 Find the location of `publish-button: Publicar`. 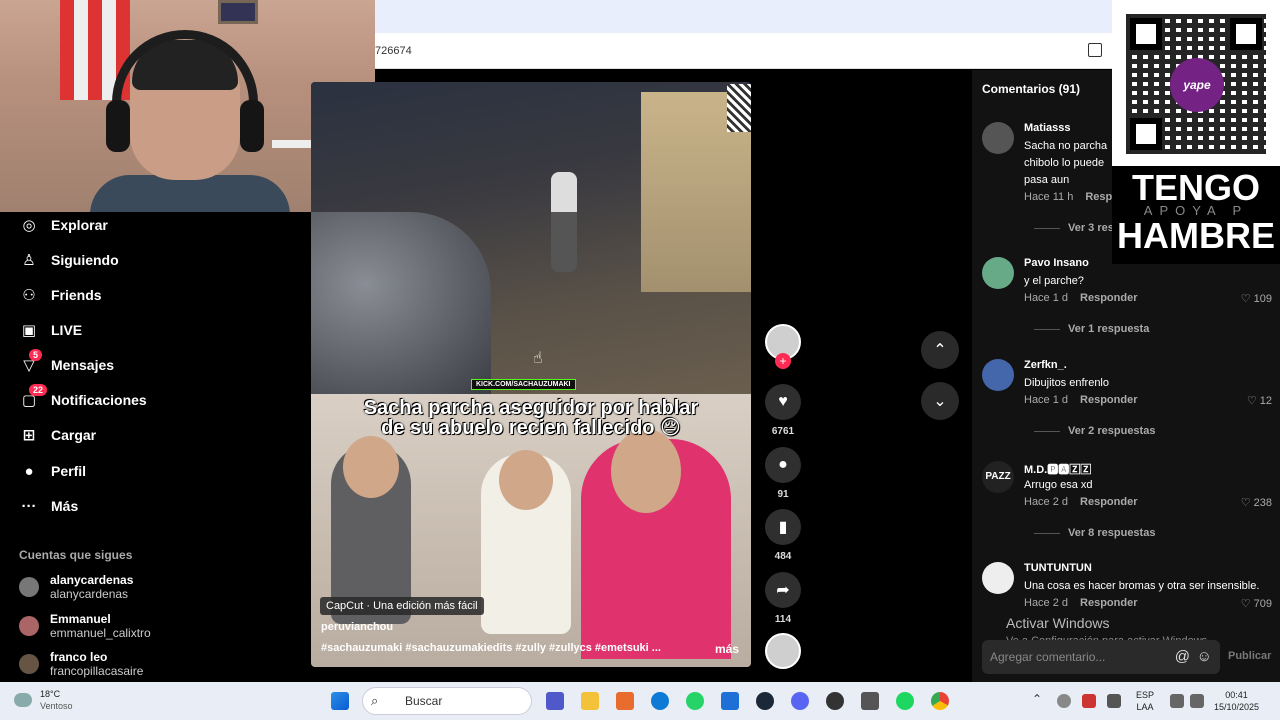

publish-button: Publicar is located at coordinates (1249, 656).